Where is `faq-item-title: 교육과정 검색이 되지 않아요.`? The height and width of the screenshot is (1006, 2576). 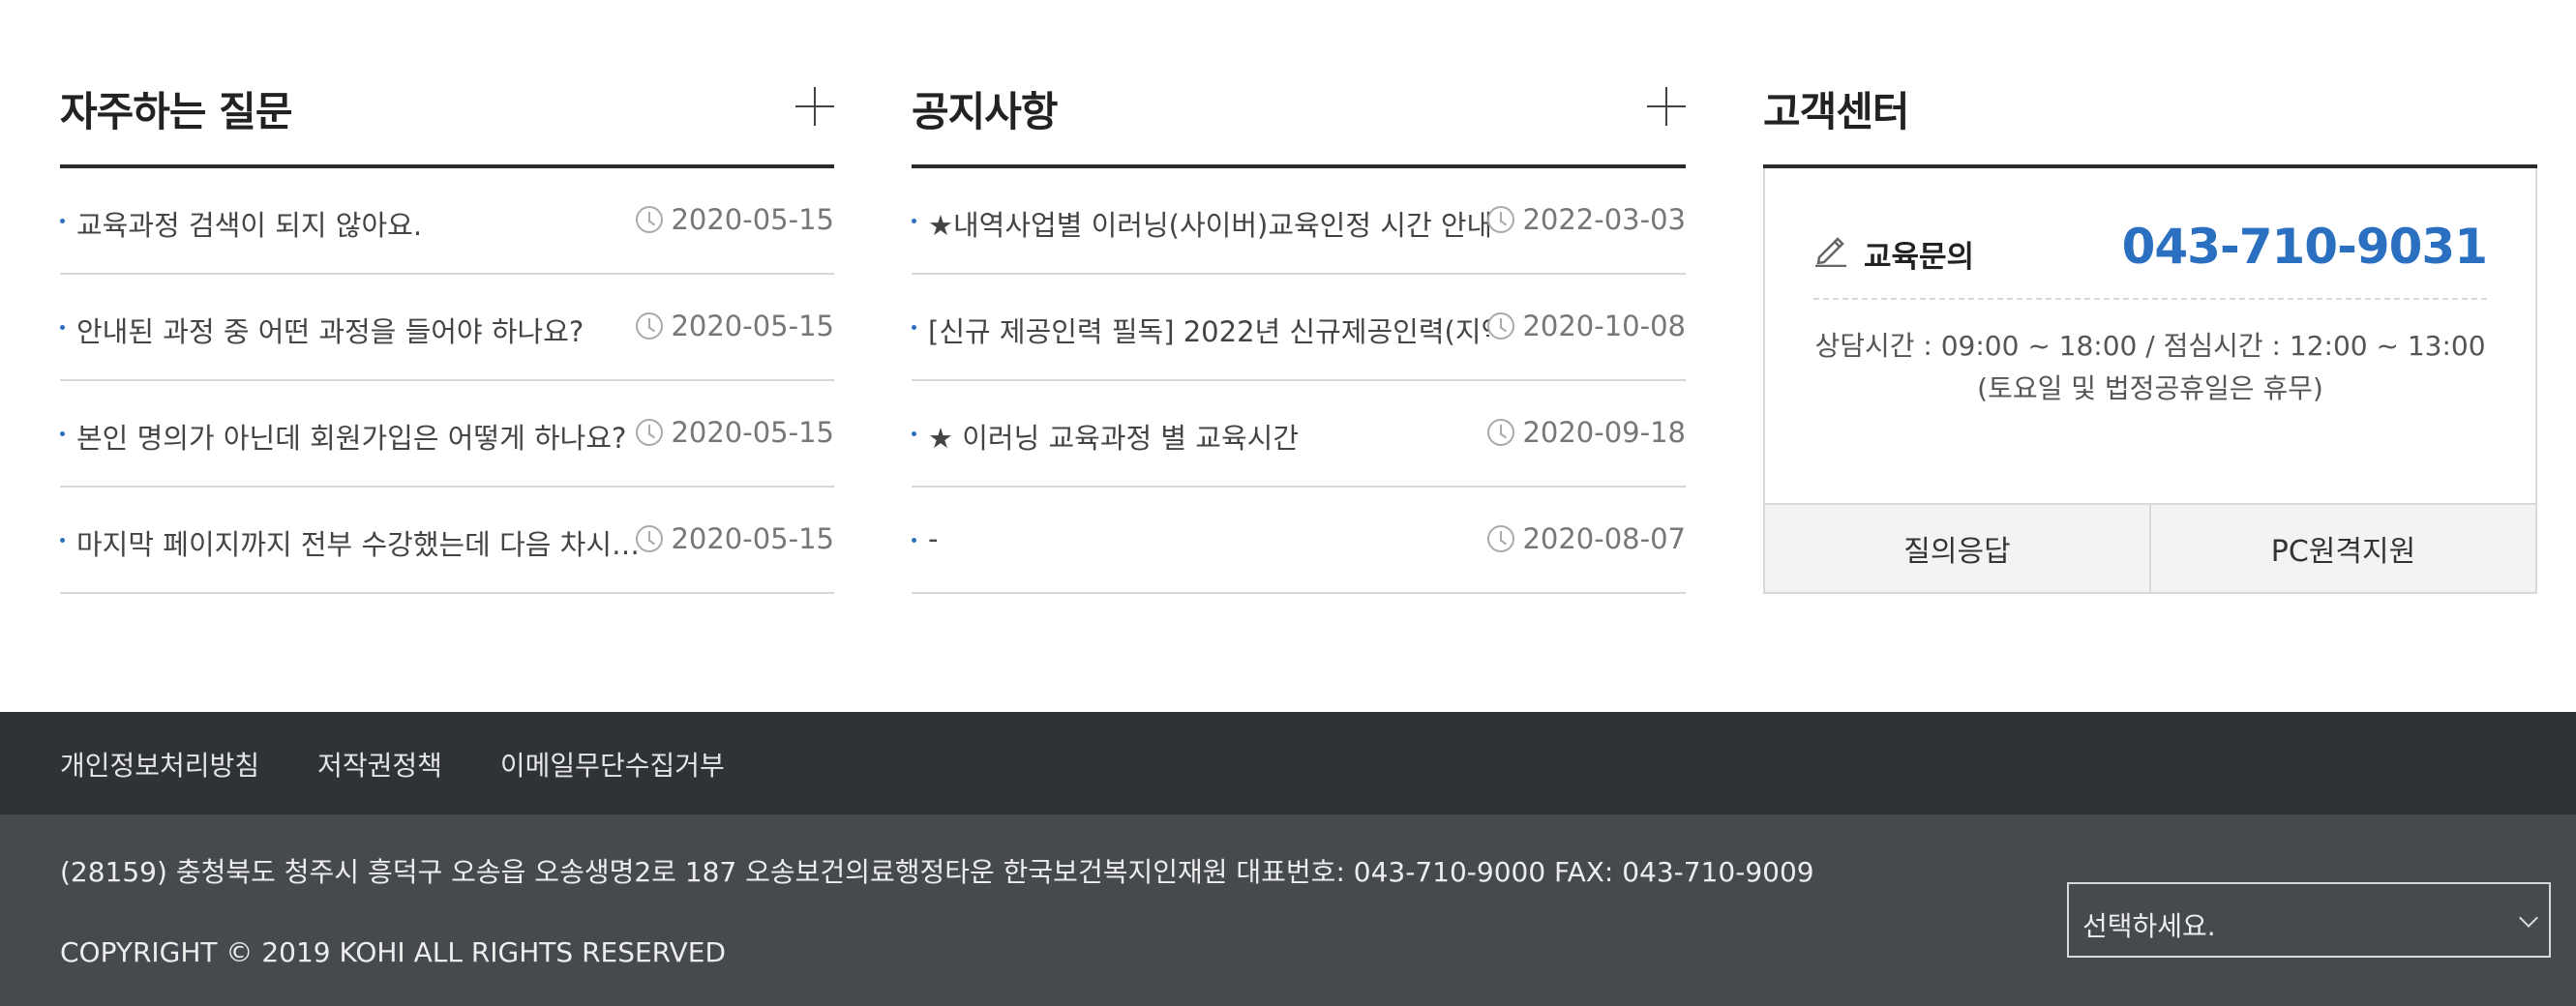 faq-item-title: 교육과정 검색이 되지 않아요. is located at coordinates (361, 223).